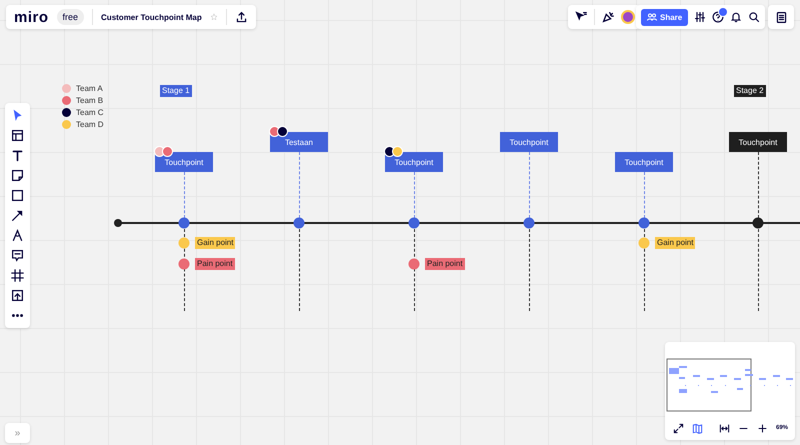 This screenshot has width=800, height=445. Describe the element at coordinates (664, 17) in the screenshot. I see `share-button: Share` at that location.